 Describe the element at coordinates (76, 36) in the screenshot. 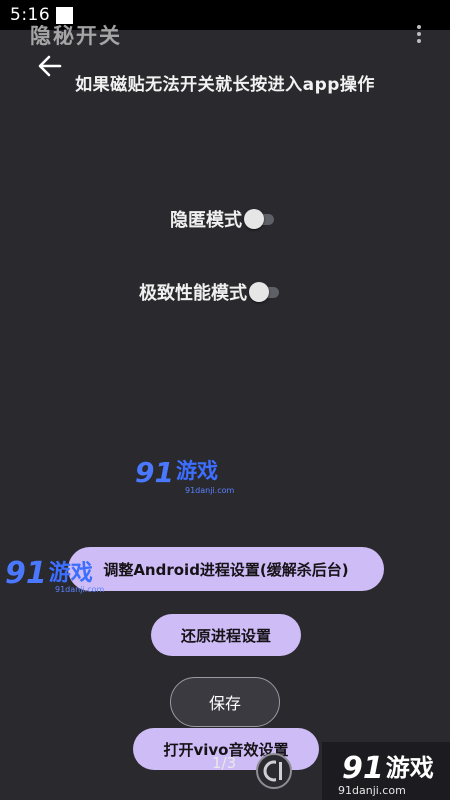

I see `page-title: 隐秘开关` at that location.